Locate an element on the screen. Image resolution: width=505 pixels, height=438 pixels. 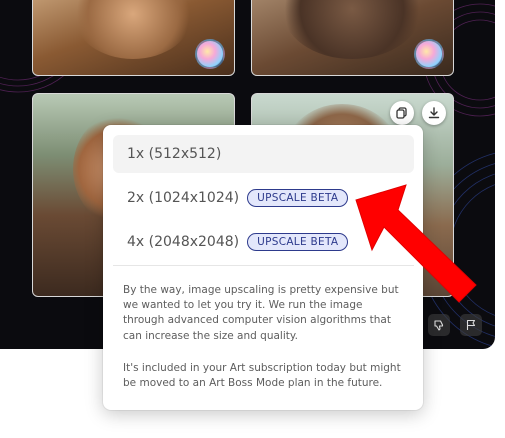
option-label: 4x (2048x2048) is located at coordinates (183, 242).